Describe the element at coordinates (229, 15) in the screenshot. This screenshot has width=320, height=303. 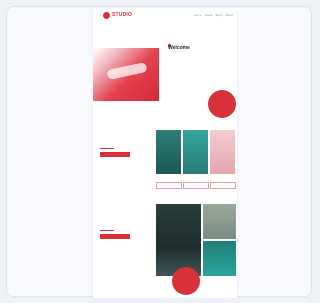
I see `nav-item: Menu` at that location.